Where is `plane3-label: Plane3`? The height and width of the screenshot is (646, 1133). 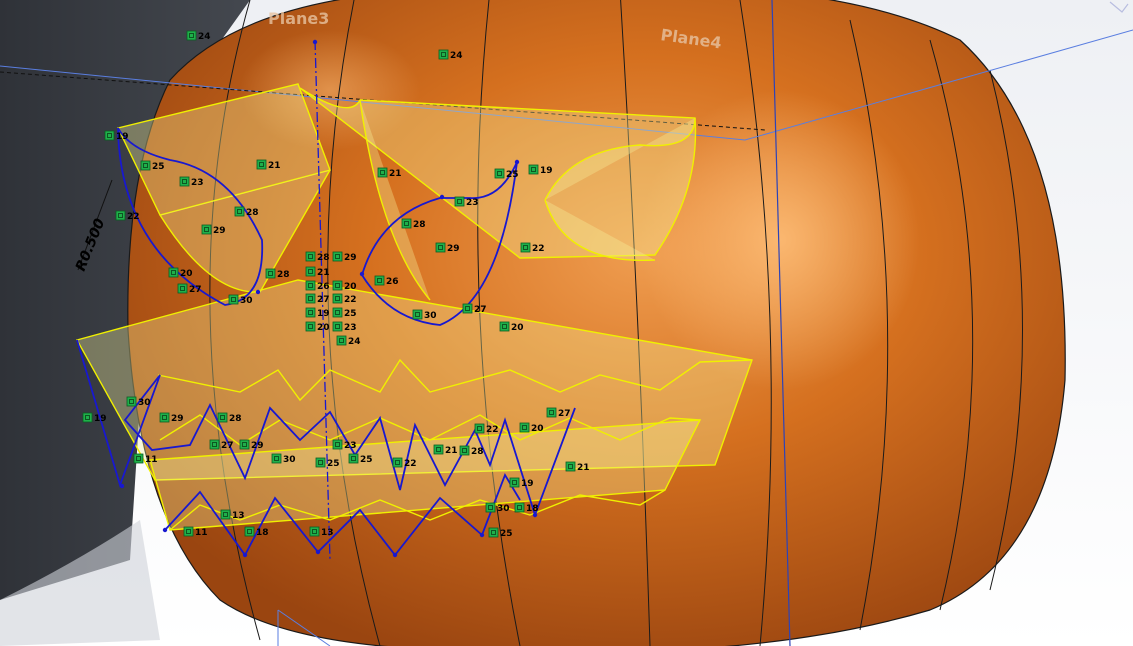 plane3-label: Plane3 is located at coordinates (298, 18).